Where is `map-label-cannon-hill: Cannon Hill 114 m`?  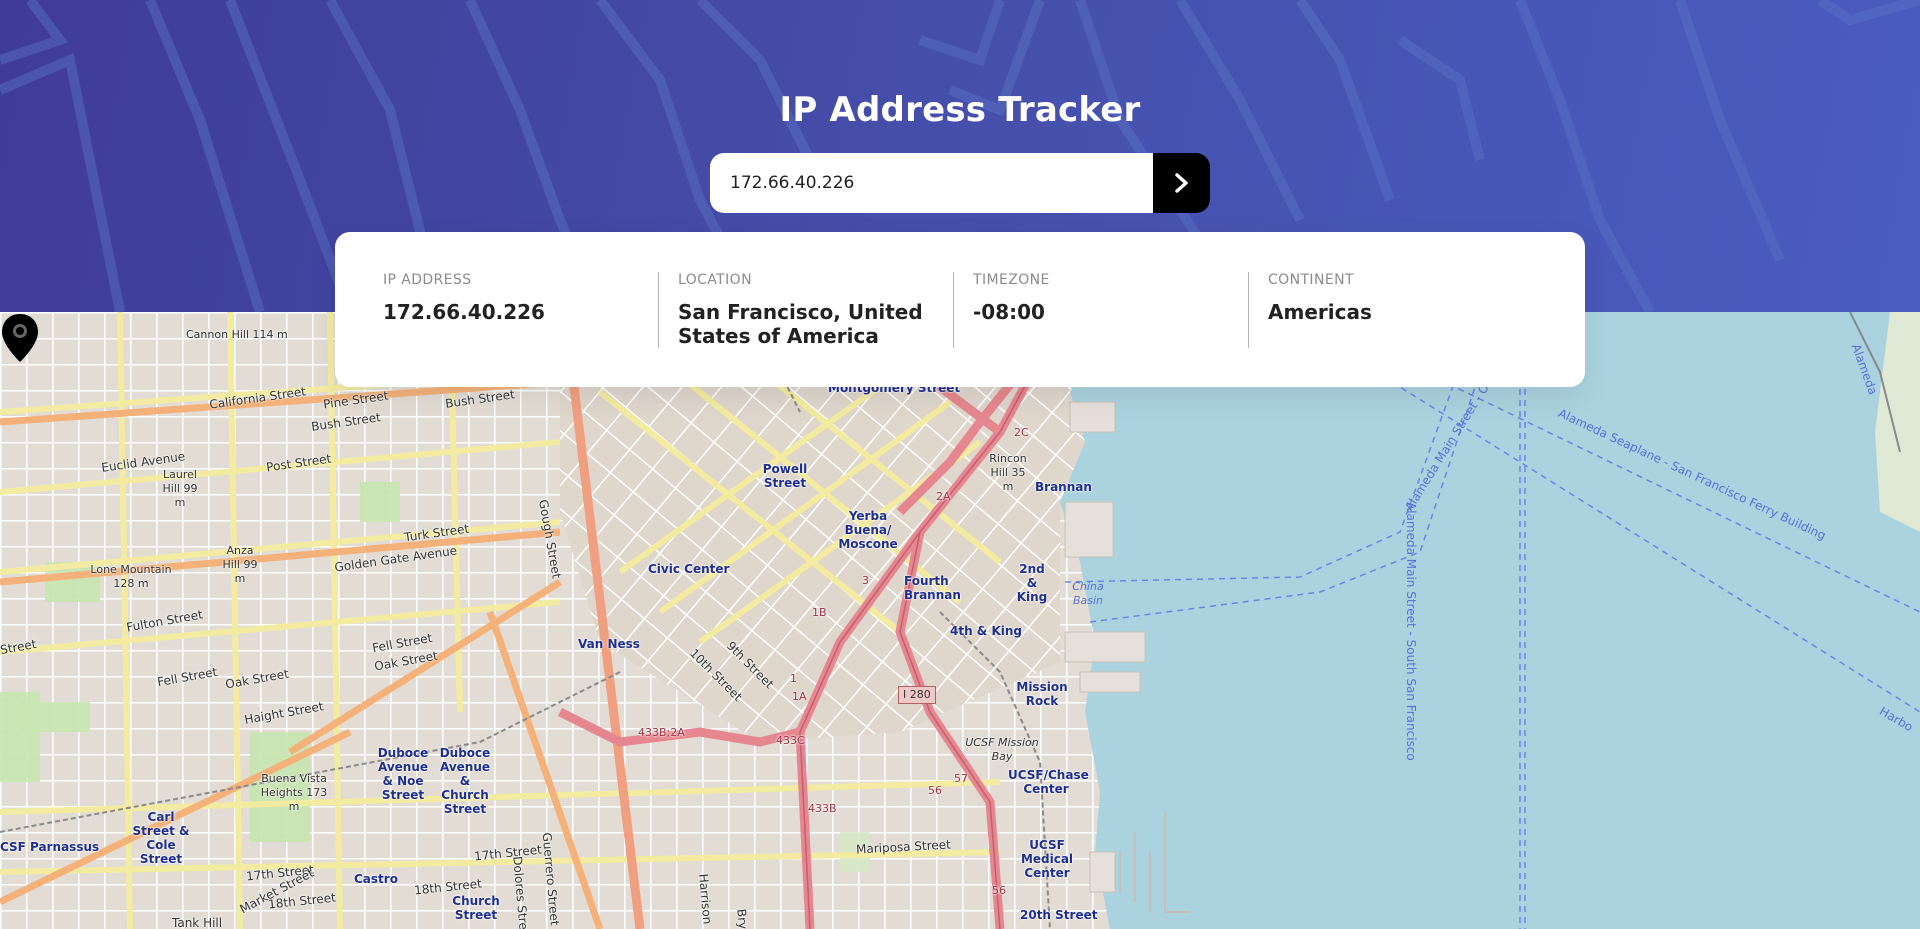 map-label-cannon-hill: Cannon Hill 114 m is located at coordinates (237, 334).